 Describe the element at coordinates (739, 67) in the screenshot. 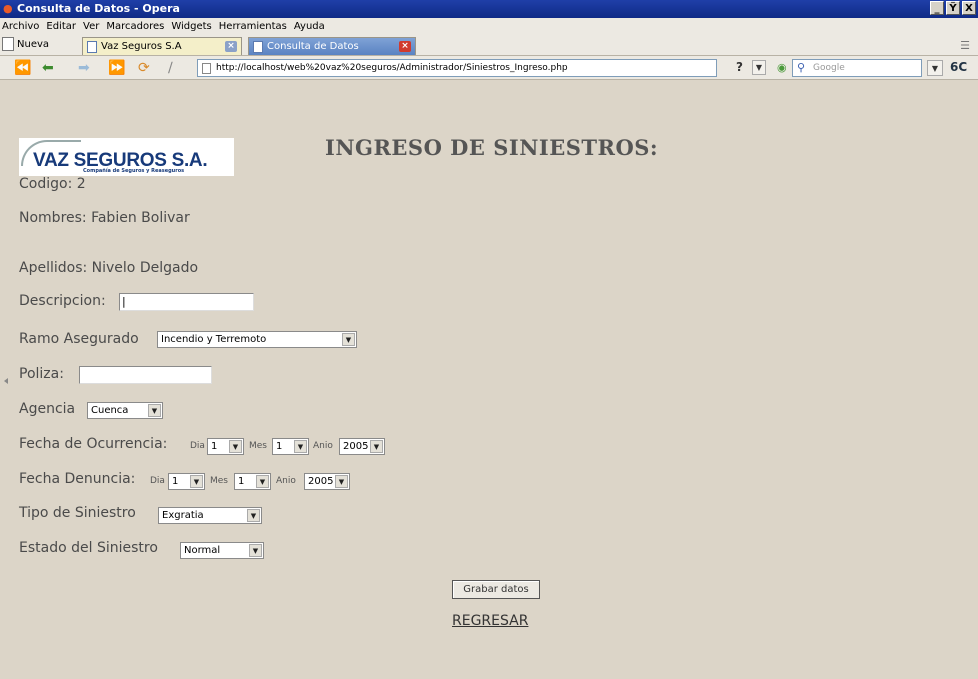

I see `help-icon: ?` at that location.